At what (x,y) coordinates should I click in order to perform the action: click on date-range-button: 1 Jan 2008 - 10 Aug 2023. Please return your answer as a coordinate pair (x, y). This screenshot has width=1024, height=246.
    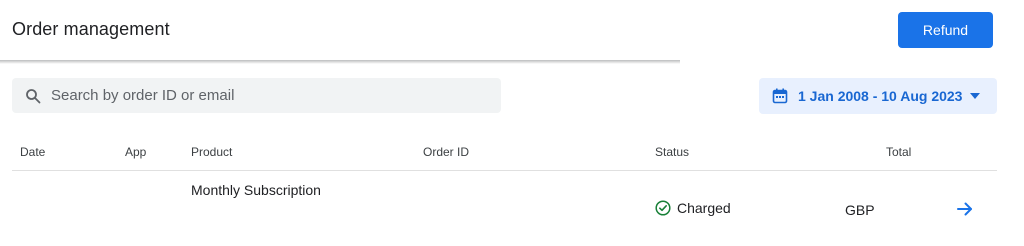
    Looking at the image, I should click on (878, 96).